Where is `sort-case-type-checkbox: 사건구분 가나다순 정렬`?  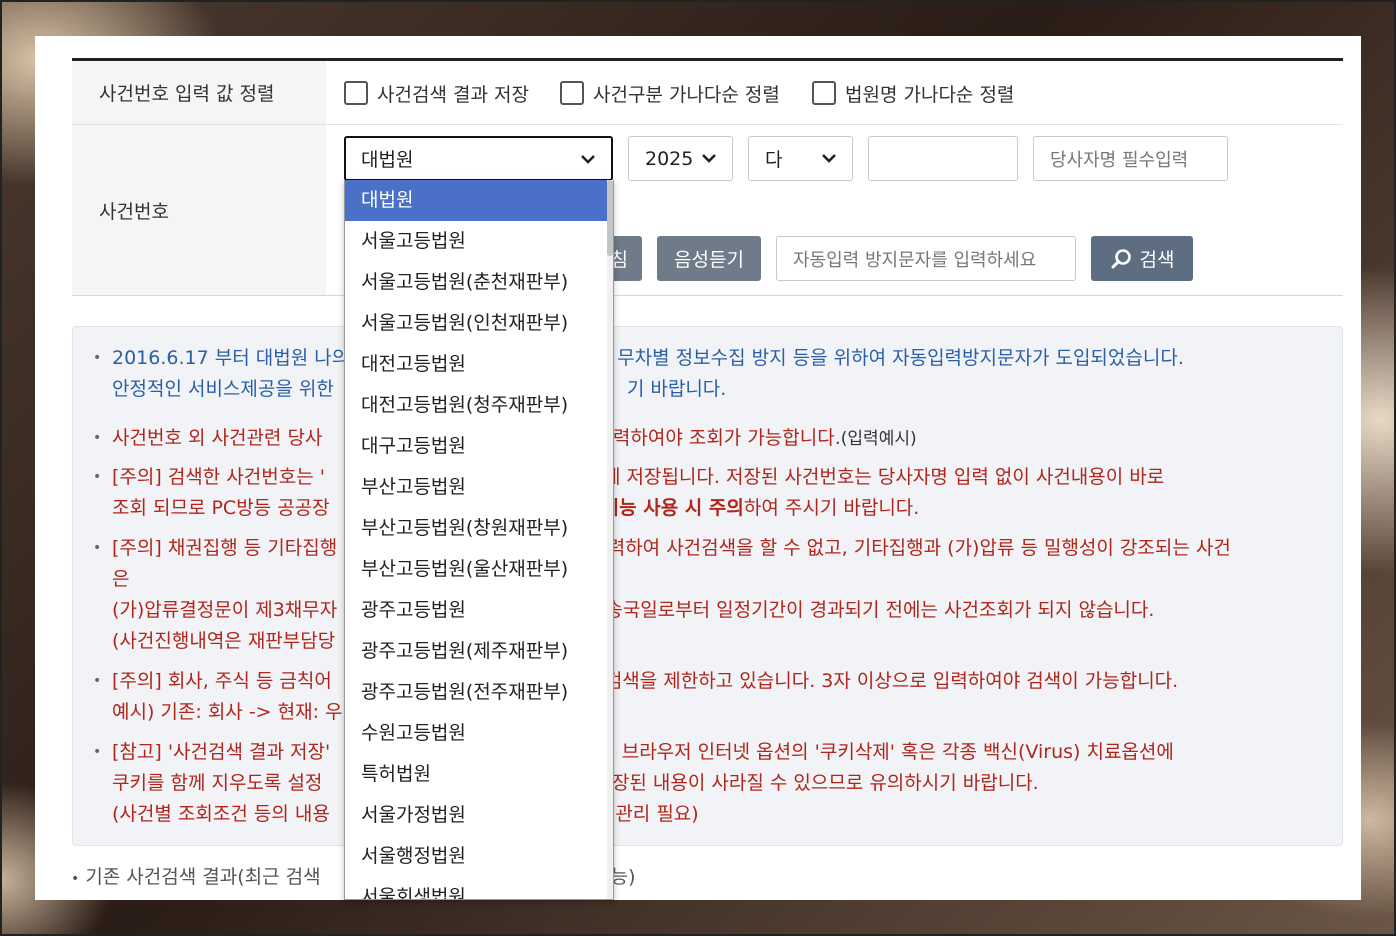
sort-case-type-checkbox: 사건구분 가나다순 정렬 is located at coordinates (670, 93).